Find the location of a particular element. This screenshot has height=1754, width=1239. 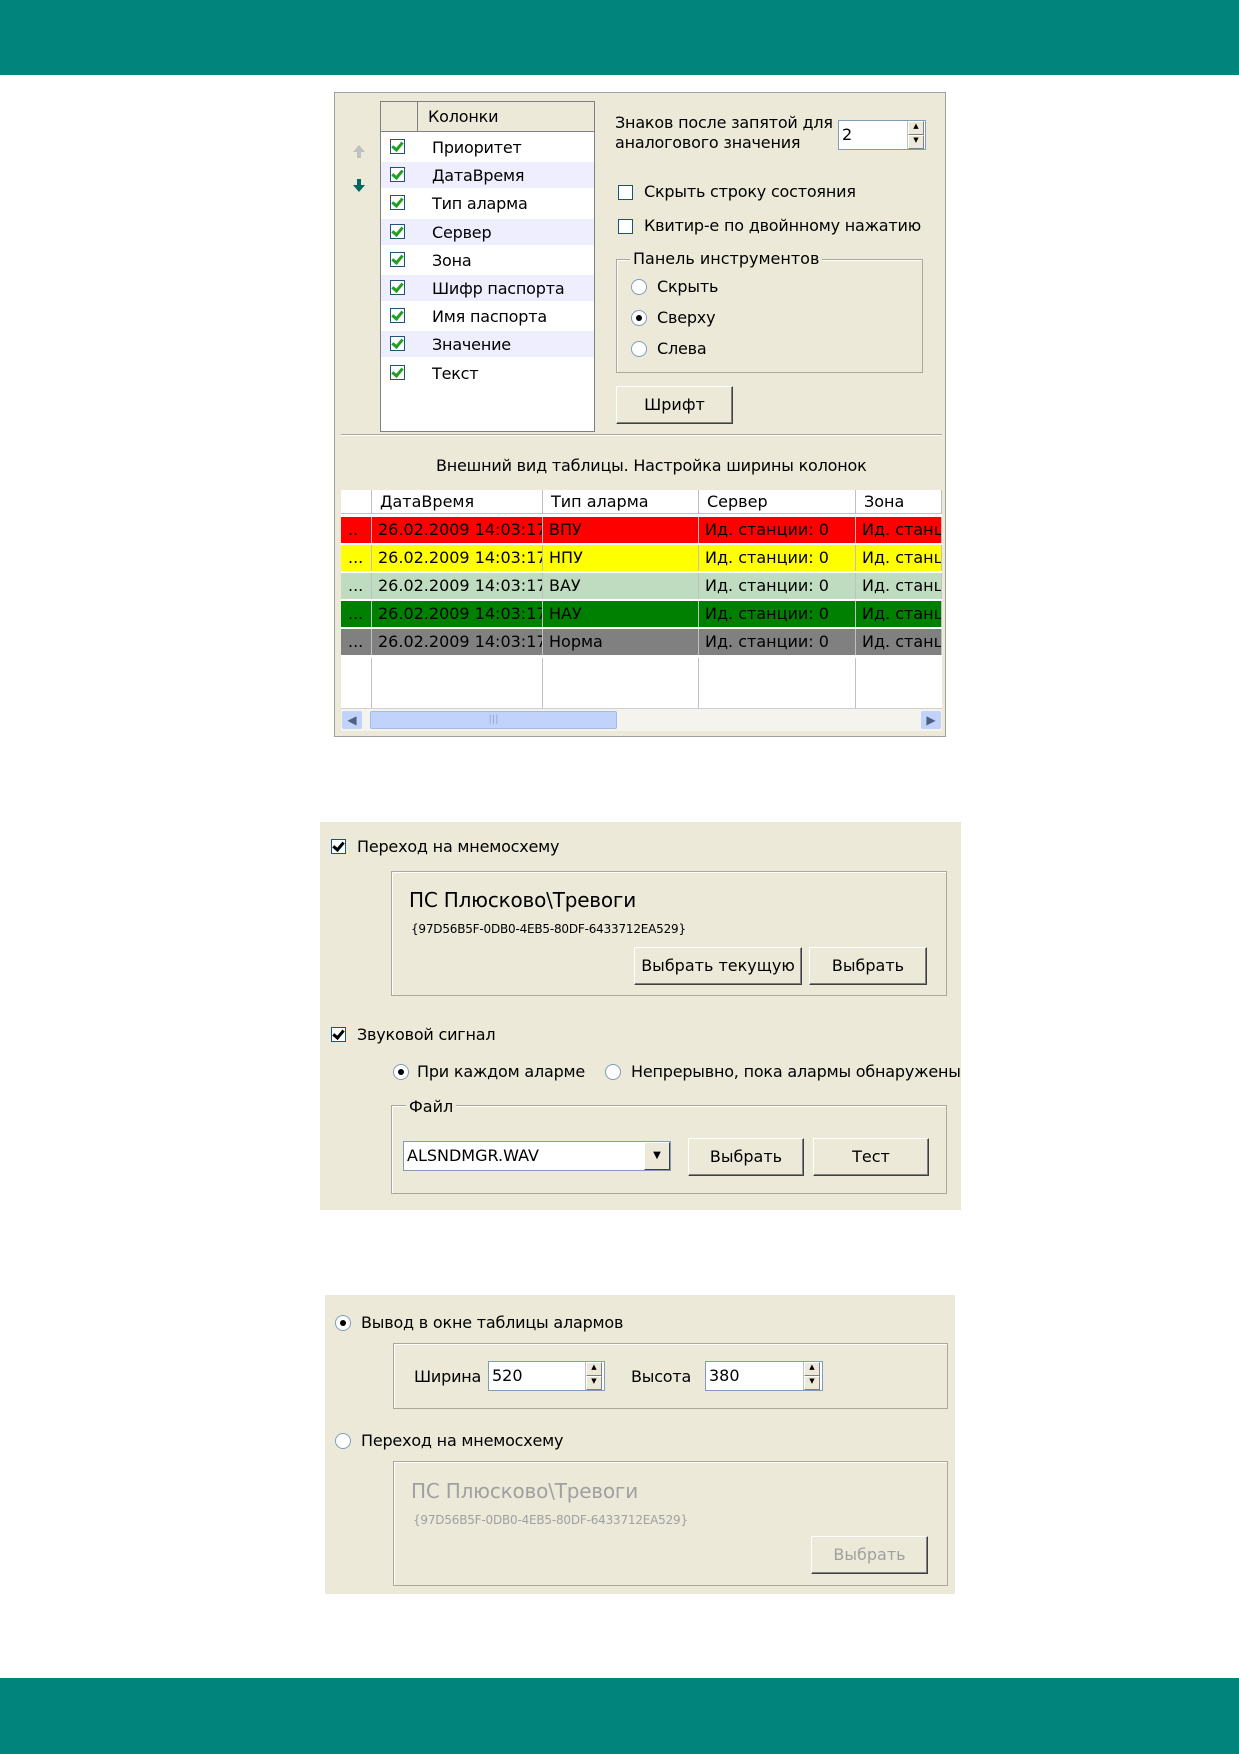

table-cell: ВПУ is located at coordinates (621, 530).